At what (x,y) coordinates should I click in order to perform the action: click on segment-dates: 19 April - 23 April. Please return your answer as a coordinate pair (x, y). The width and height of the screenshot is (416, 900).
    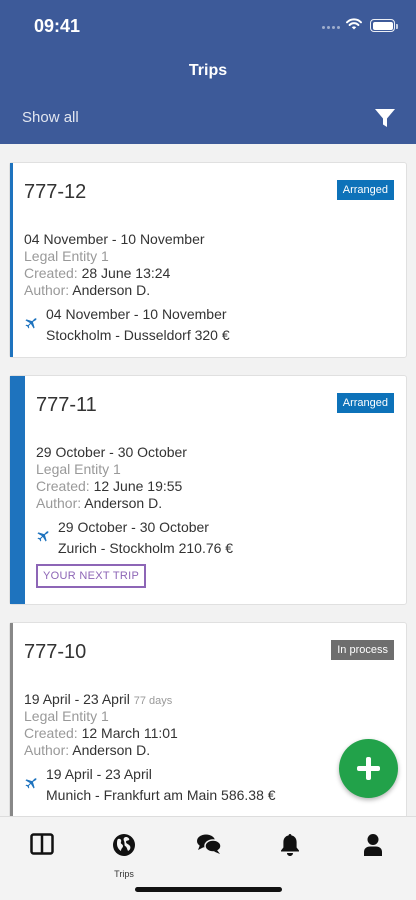
    Looking at the image, I should click on (99, 774).